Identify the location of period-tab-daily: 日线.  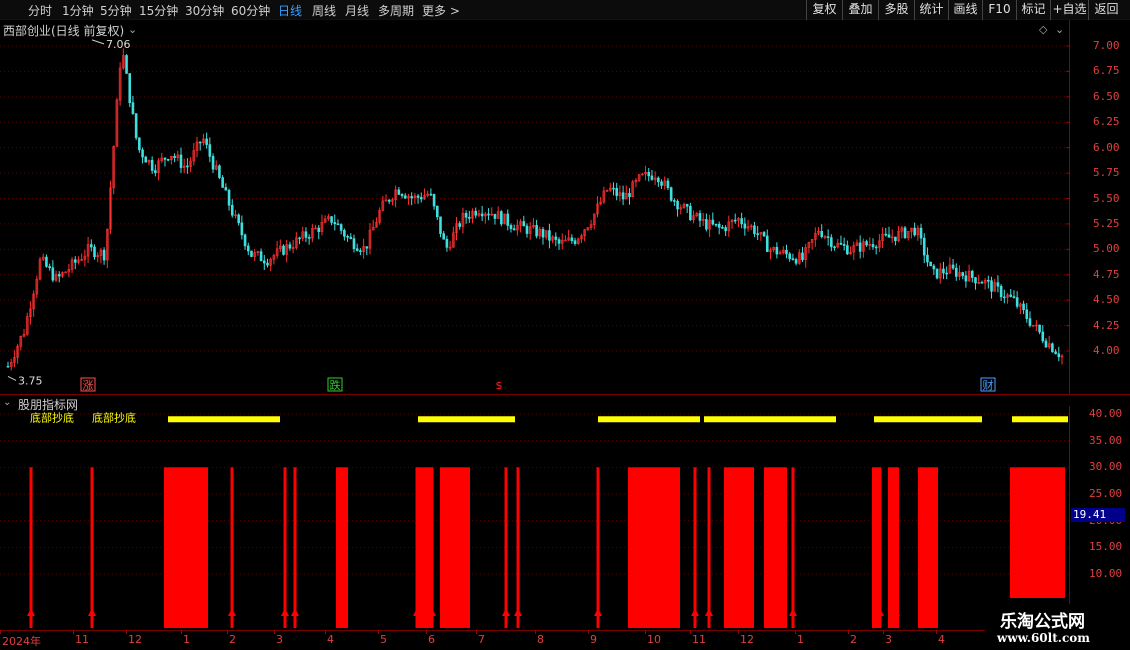
(290, 10).